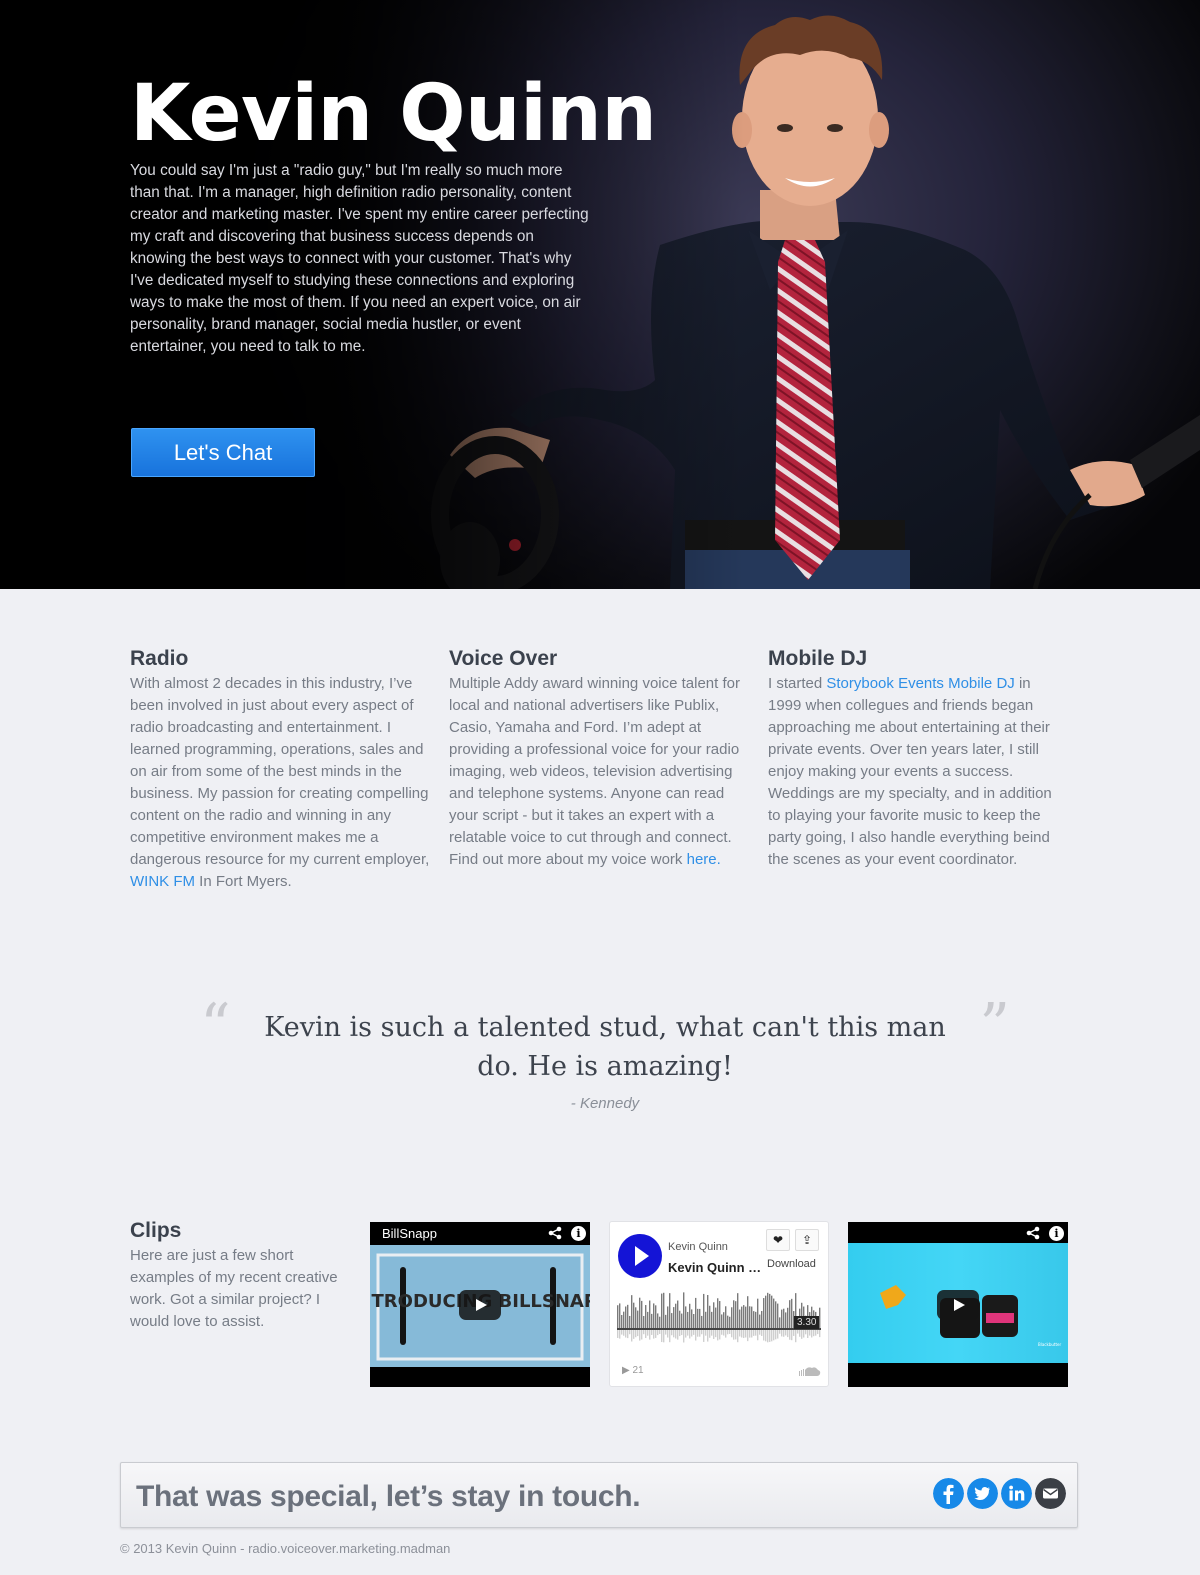 Image resolution: width=1200 pixels, height=1575 pixels. Describe the element at coordinates (948, 1493) in the screenshot. I see `facebook-icon` at that location.